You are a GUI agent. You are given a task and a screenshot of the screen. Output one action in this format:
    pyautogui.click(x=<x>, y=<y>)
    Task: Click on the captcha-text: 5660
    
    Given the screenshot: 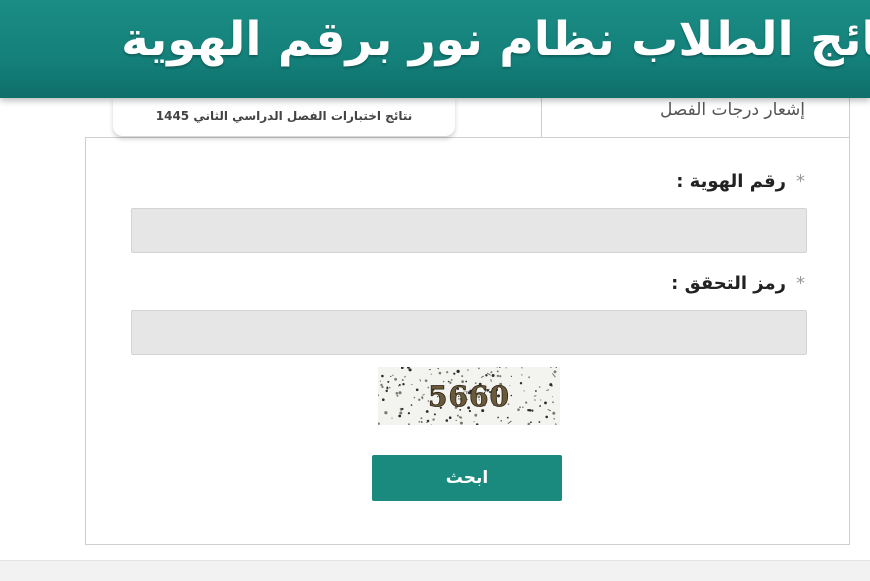 What is the action you would take?
    pyautogui.click(x=469, y=396)
    